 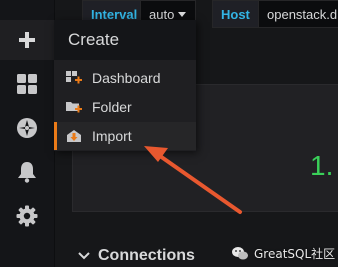 What do you see at coordinates (146, 255) in the screenshot?
I see `row-title: Connections` at bounding box center [146, 255].